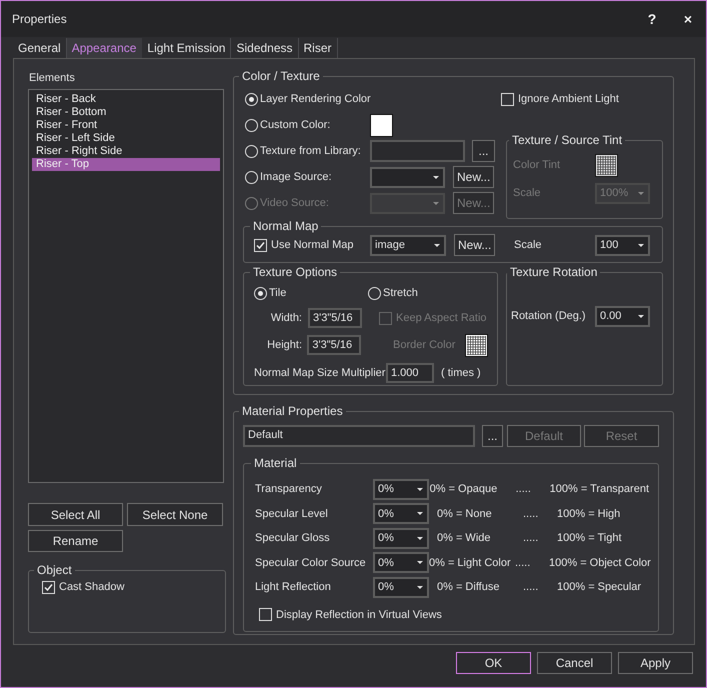 This screenshot has width=707, height=688. What do you see at coordinates (126, 138) in the screenshot?
I see `list-item: Riser - Left Side` at bounding box center [126, 138].